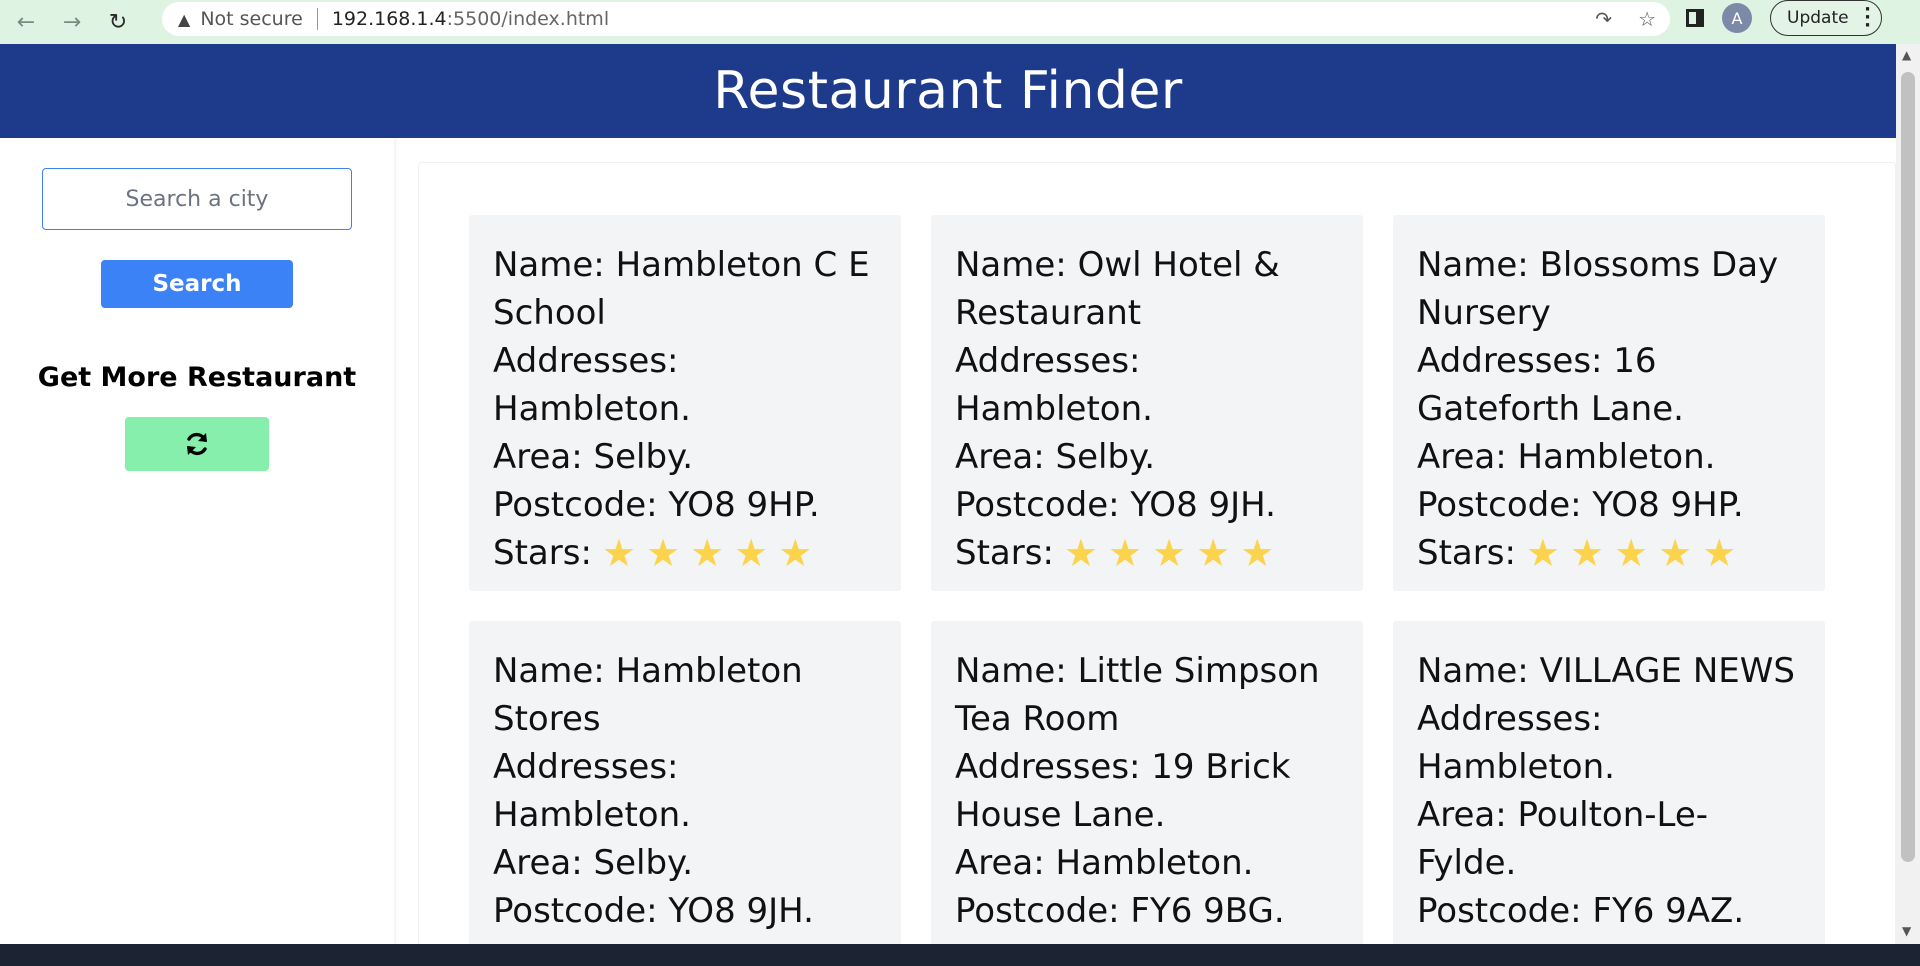  What do you see at coordinates (251, 19) in the screenshot?
I see `security-label: Not secure` at bounding box center [251, 19].